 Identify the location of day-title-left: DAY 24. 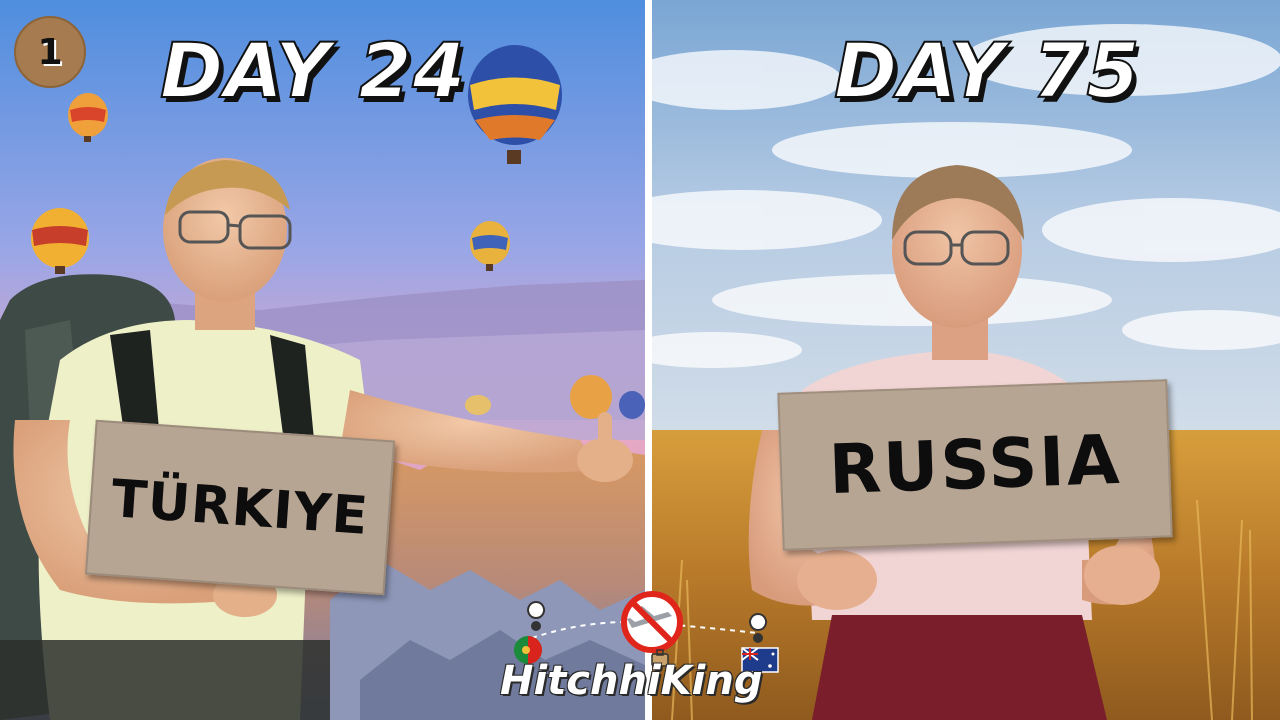
(313, 70).